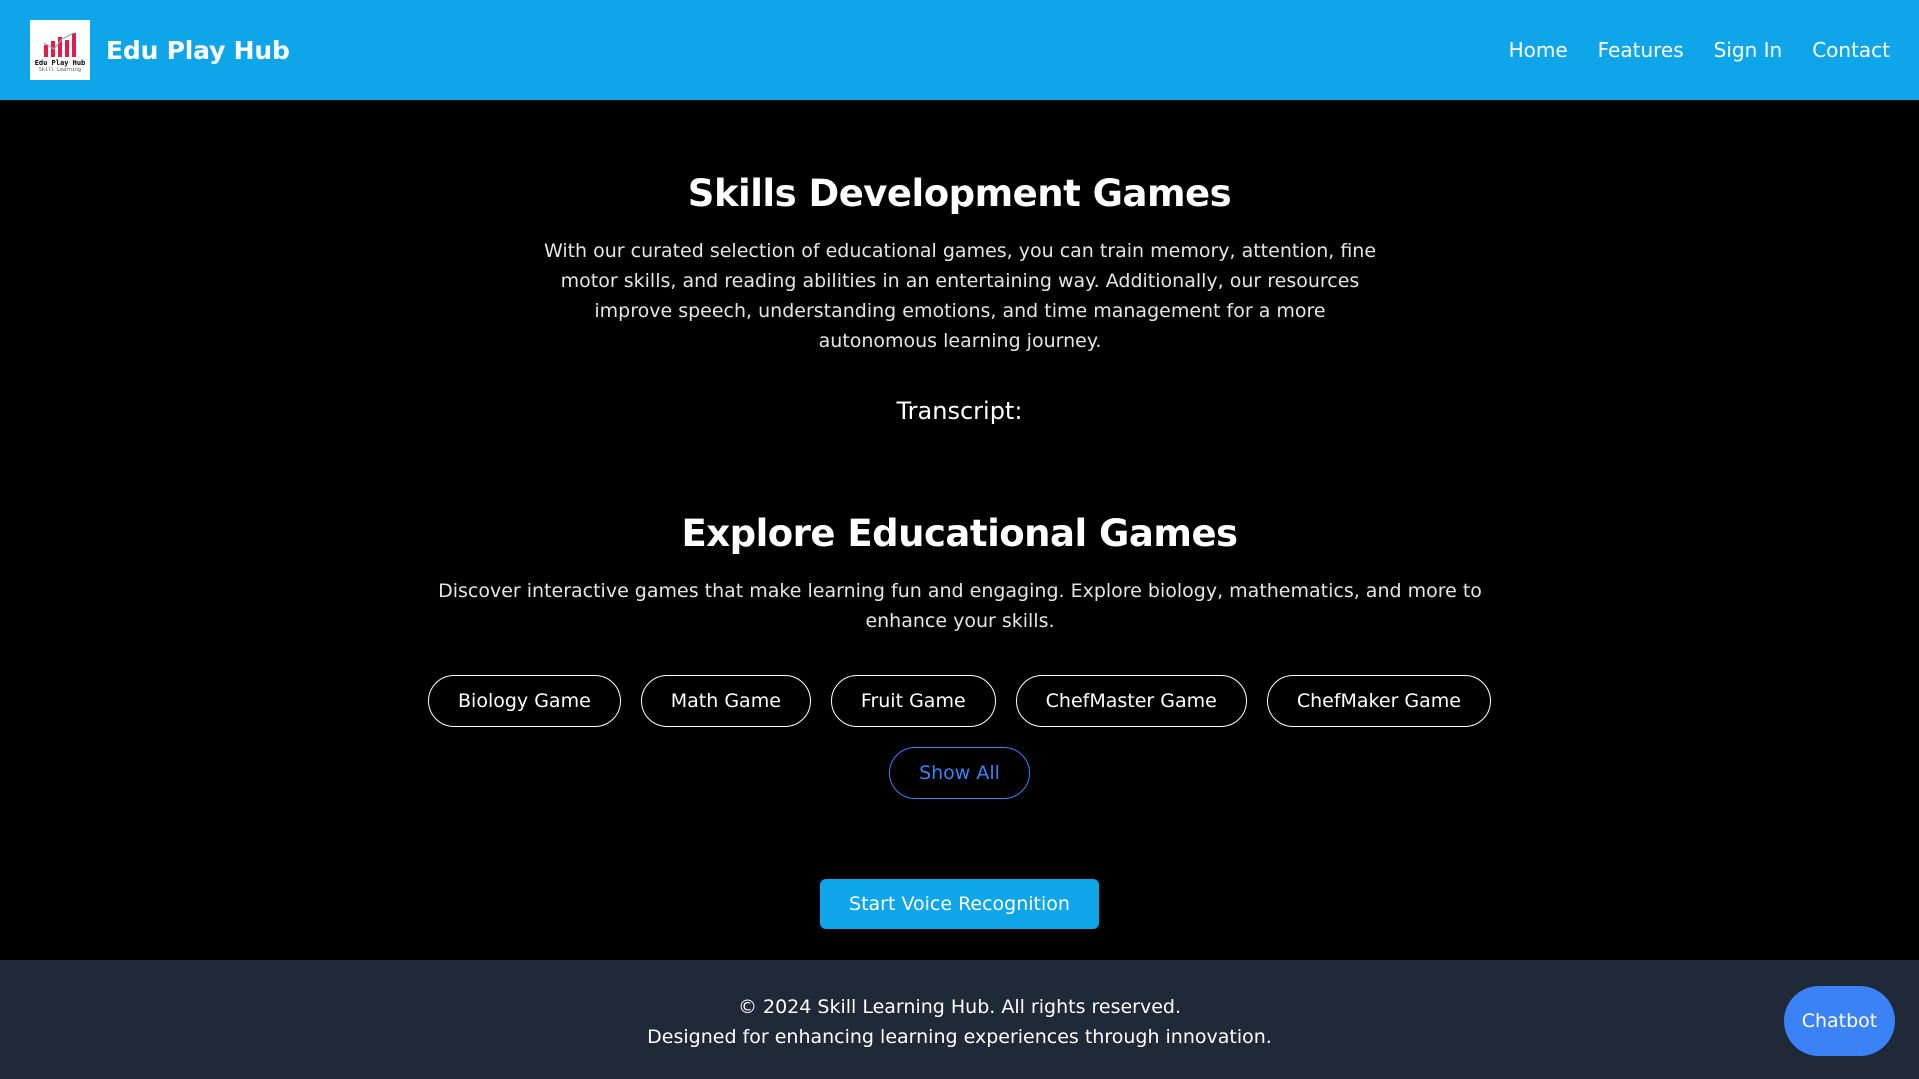 The height and width of the screenshot is (1079, 1919). What do you see at coordinates (959, 193) in the screenshot?
I see `skills-title: Skills Development Games` at bounding box center [959, 193].